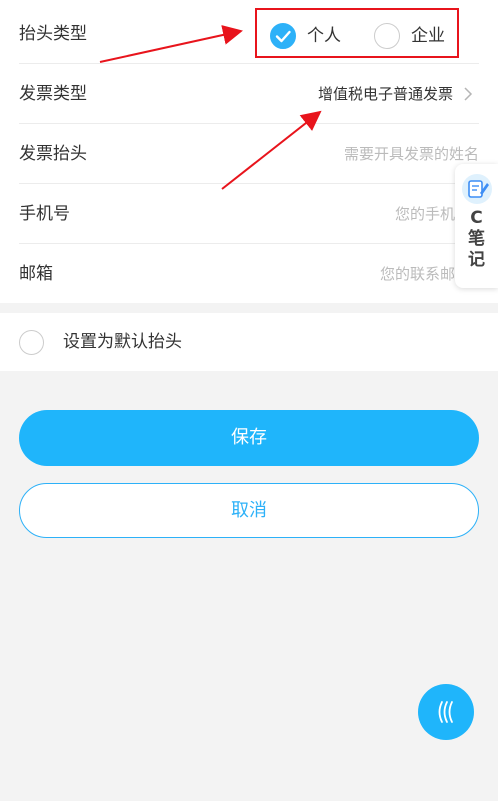  I want to click on wave-lines-icon, so click(445, 712).